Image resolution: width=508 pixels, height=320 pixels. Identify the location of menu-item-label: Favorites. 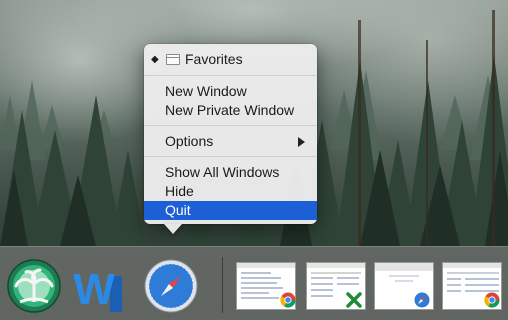
(214, 59).